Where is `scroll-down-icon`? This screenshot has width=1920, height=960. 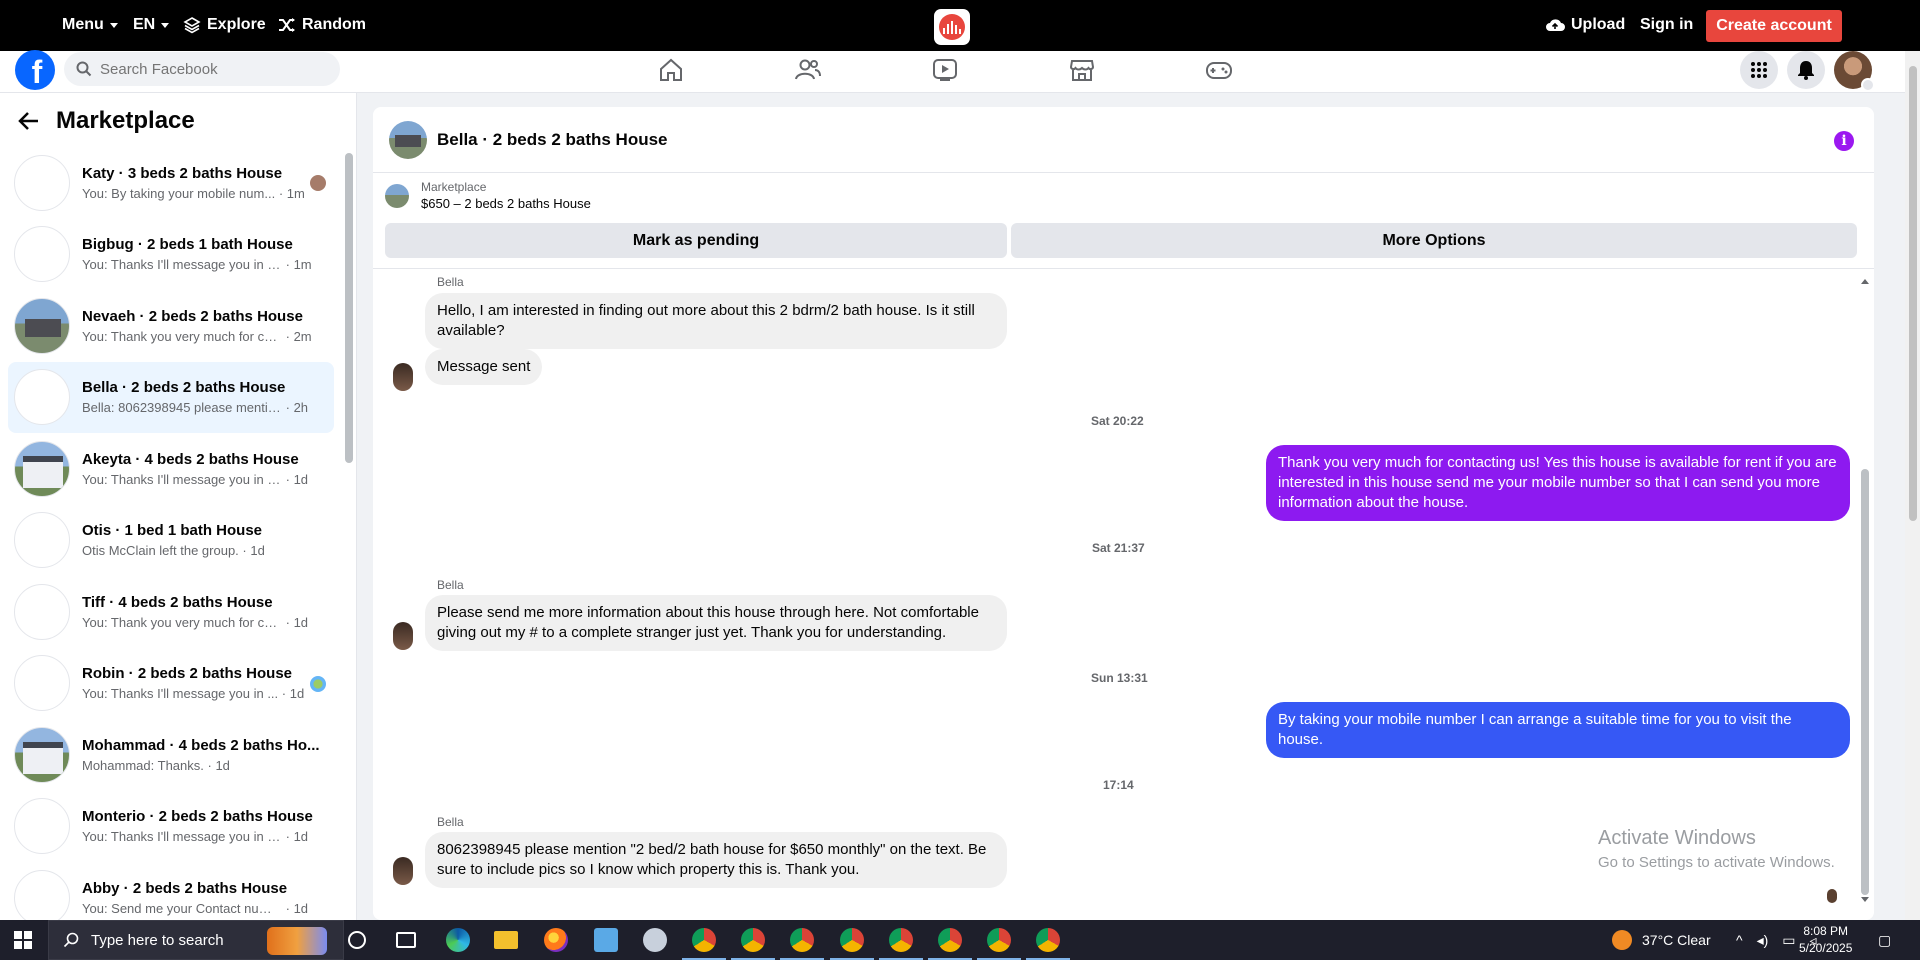
scroll-down-icon is located at coordinates (1865, 899).